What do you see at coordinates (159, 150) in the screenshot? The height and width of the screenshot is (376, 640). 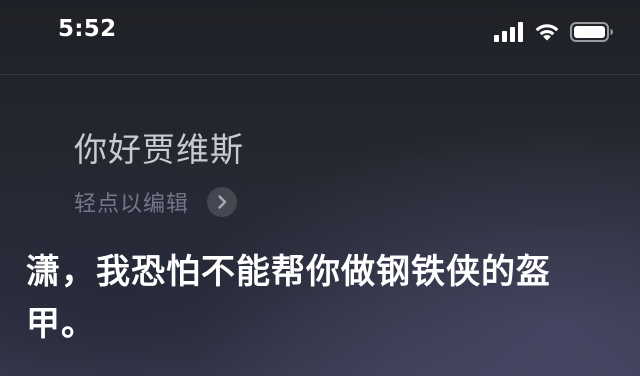 I see `siri-query-text: 你好贾维斯` at bounding box center [159, 150].